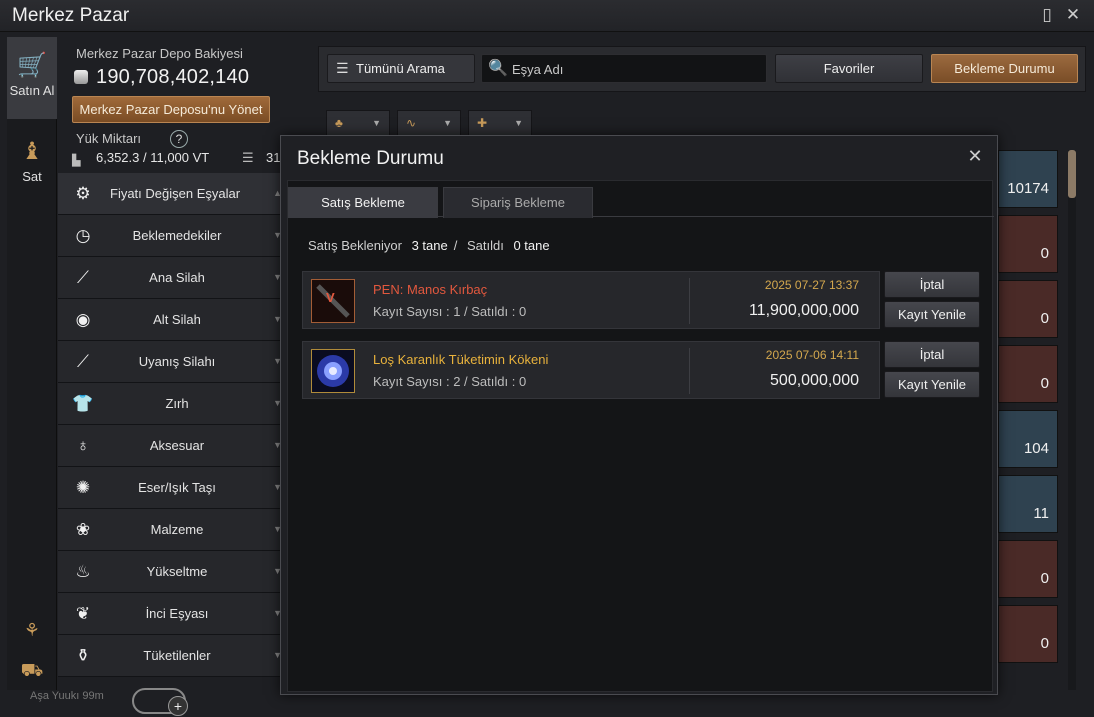  Describe the element at coordinates (342, 68) in the screenshot. I see `list-icon: ☰` at that location.